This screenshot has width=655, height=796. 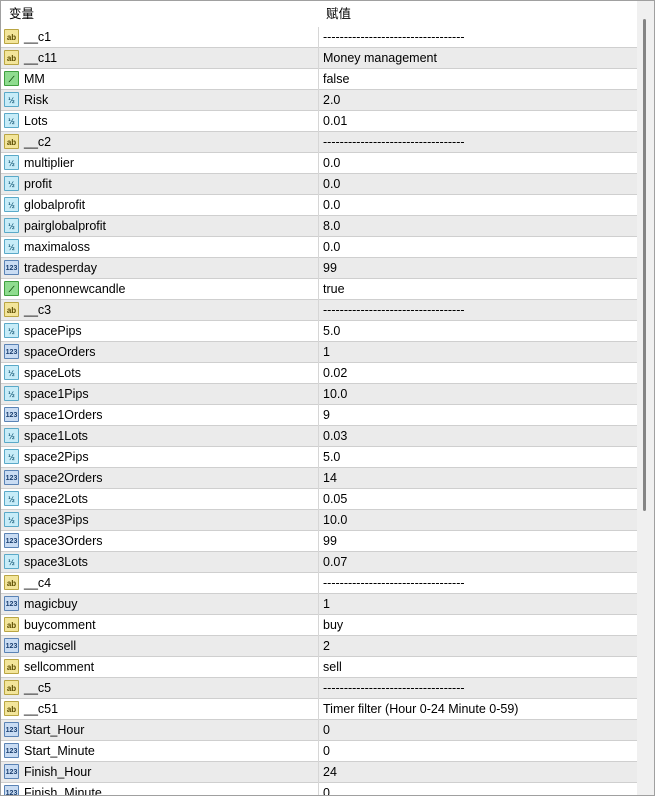 What do you see at coordinates (330, 772) in the screenshot?
I see `variable-value: 24` at bounding box center [330, 772].